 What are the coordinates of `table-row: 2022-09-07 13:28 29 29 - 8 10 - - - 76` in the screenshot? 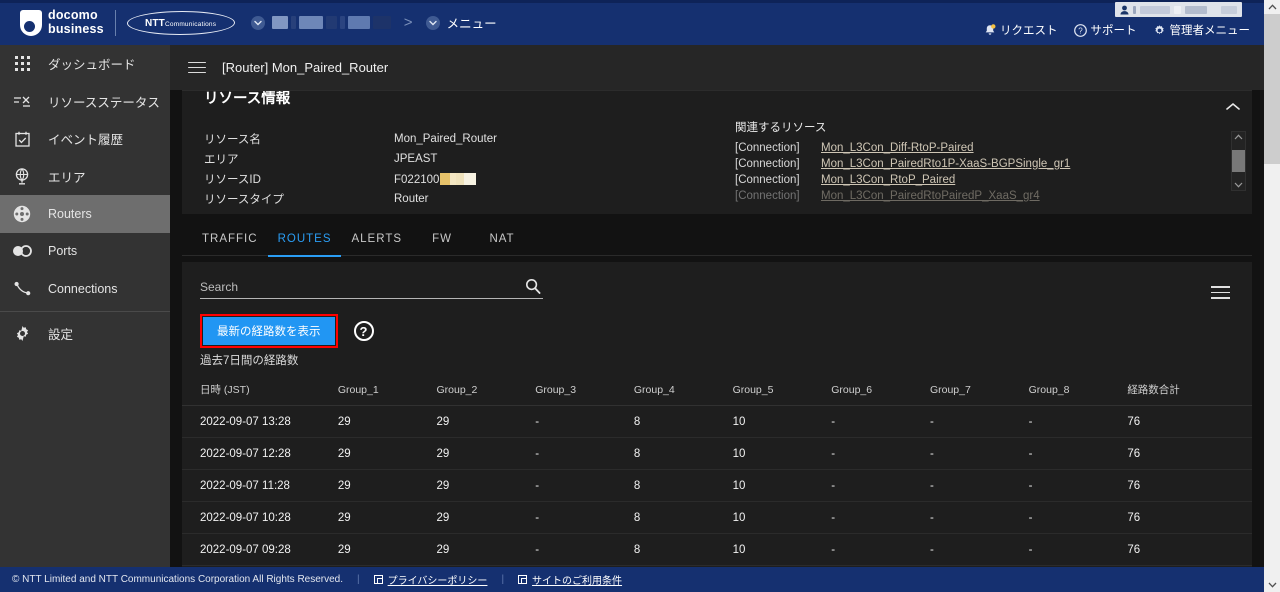 It's located at (717, 421).